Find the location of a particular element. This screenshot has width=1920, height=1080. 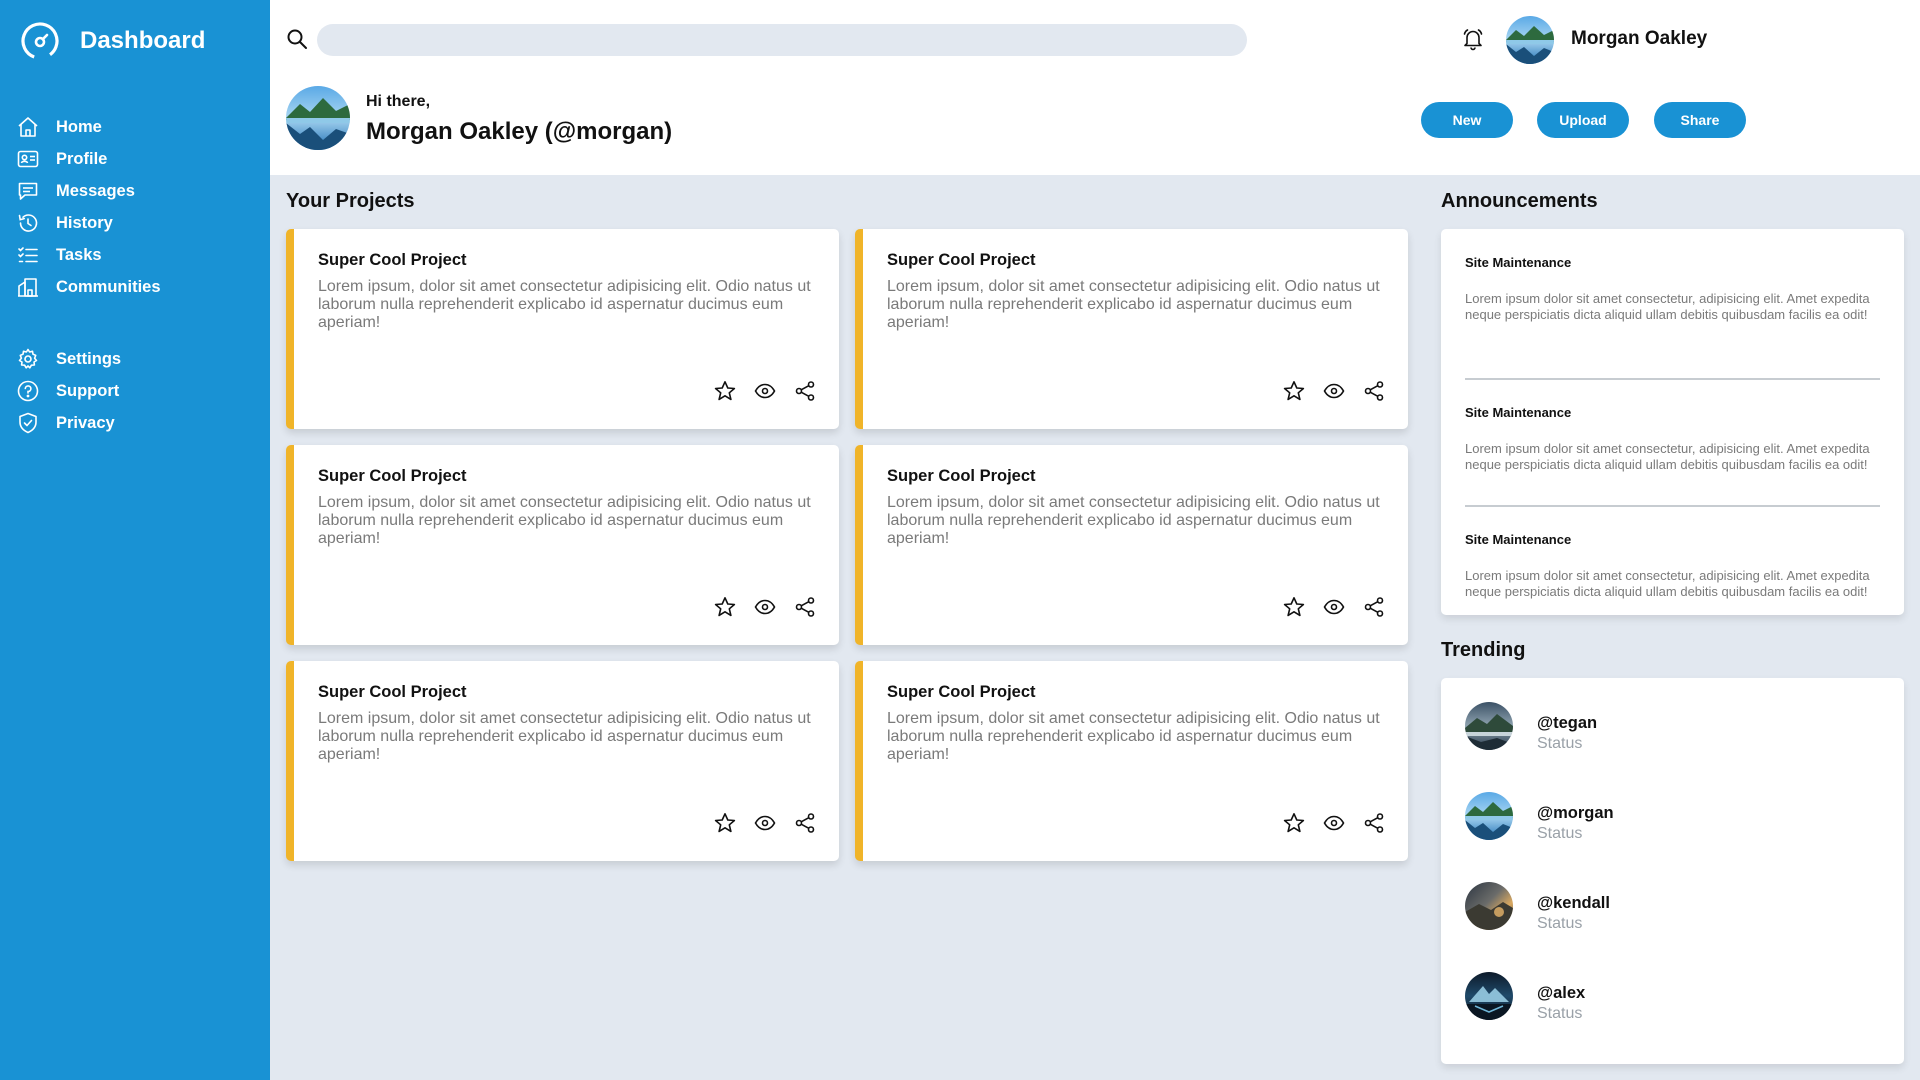

brand: Dashboard is located at coordinates (112, 41).